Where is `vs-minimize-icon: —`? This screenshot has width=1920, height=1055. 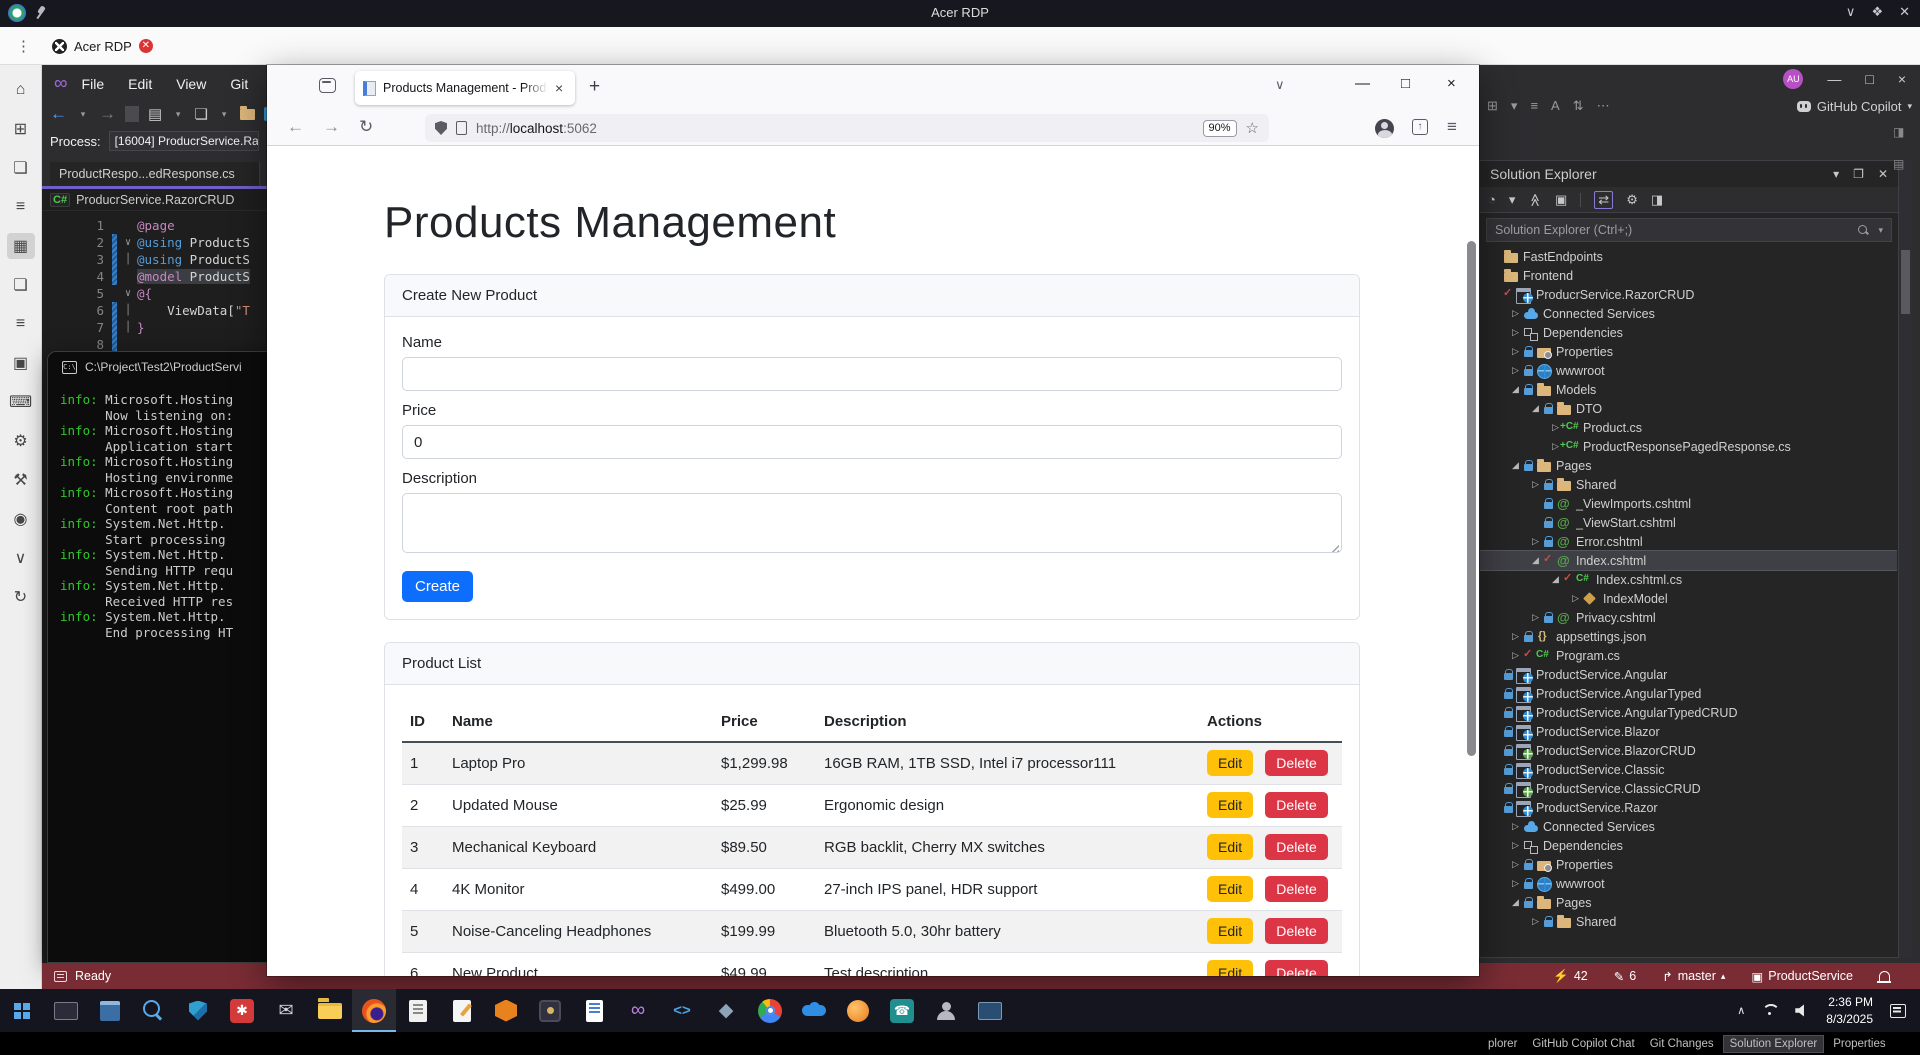
vs-minimize-icon: — is located at coordinates (1834, 79).